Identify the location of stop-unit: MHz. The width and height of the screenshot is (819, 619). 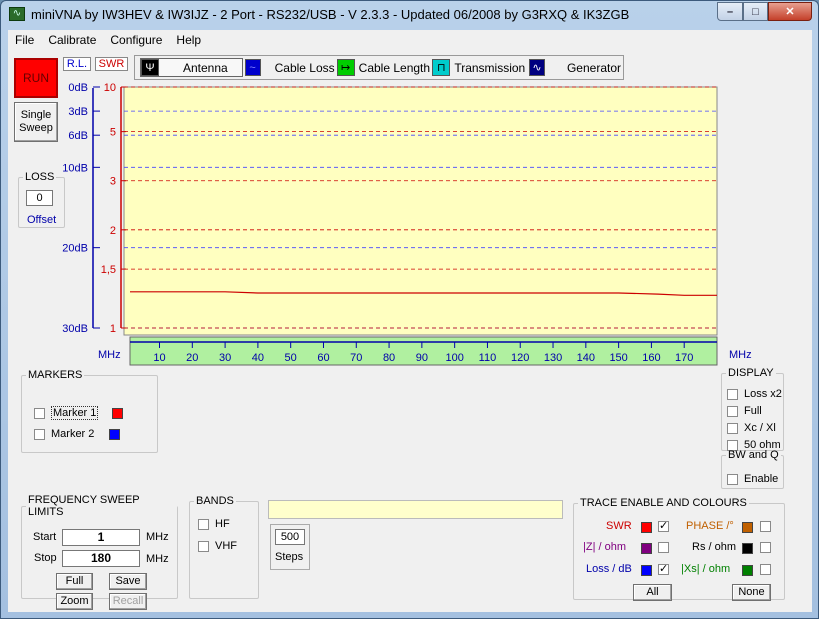
(157, 559).